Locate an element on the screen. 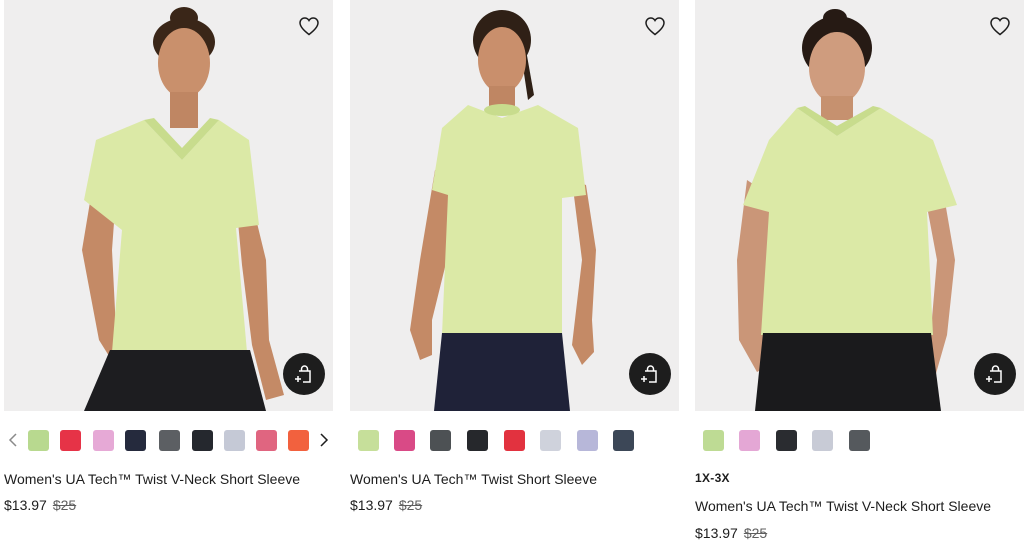 Image resolution: width=1024 pixels, height=554 pixels. chevron-left-icon is located at coordinates (12, 440).